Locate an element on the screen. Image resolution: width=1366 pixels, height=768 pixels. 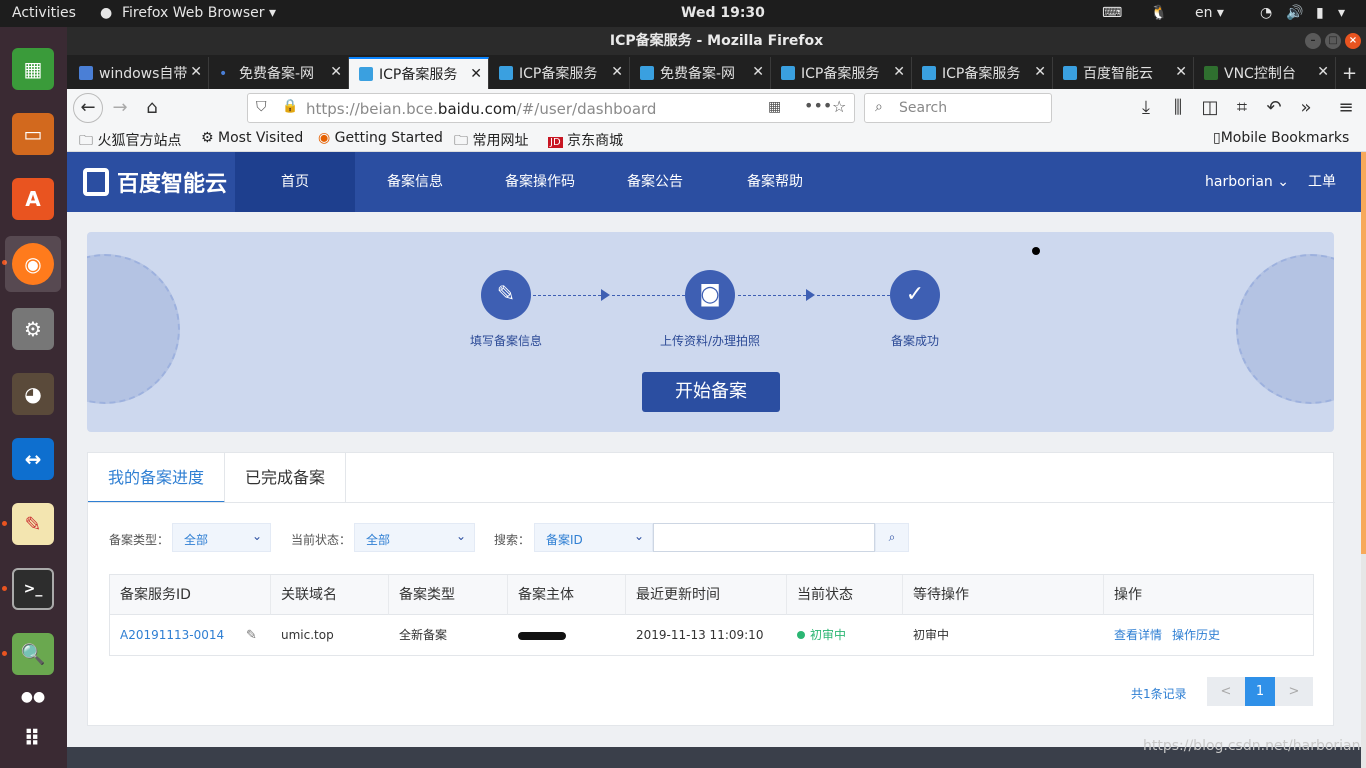
wifi-icon: ◔ is located at coordinates (1266, 13).